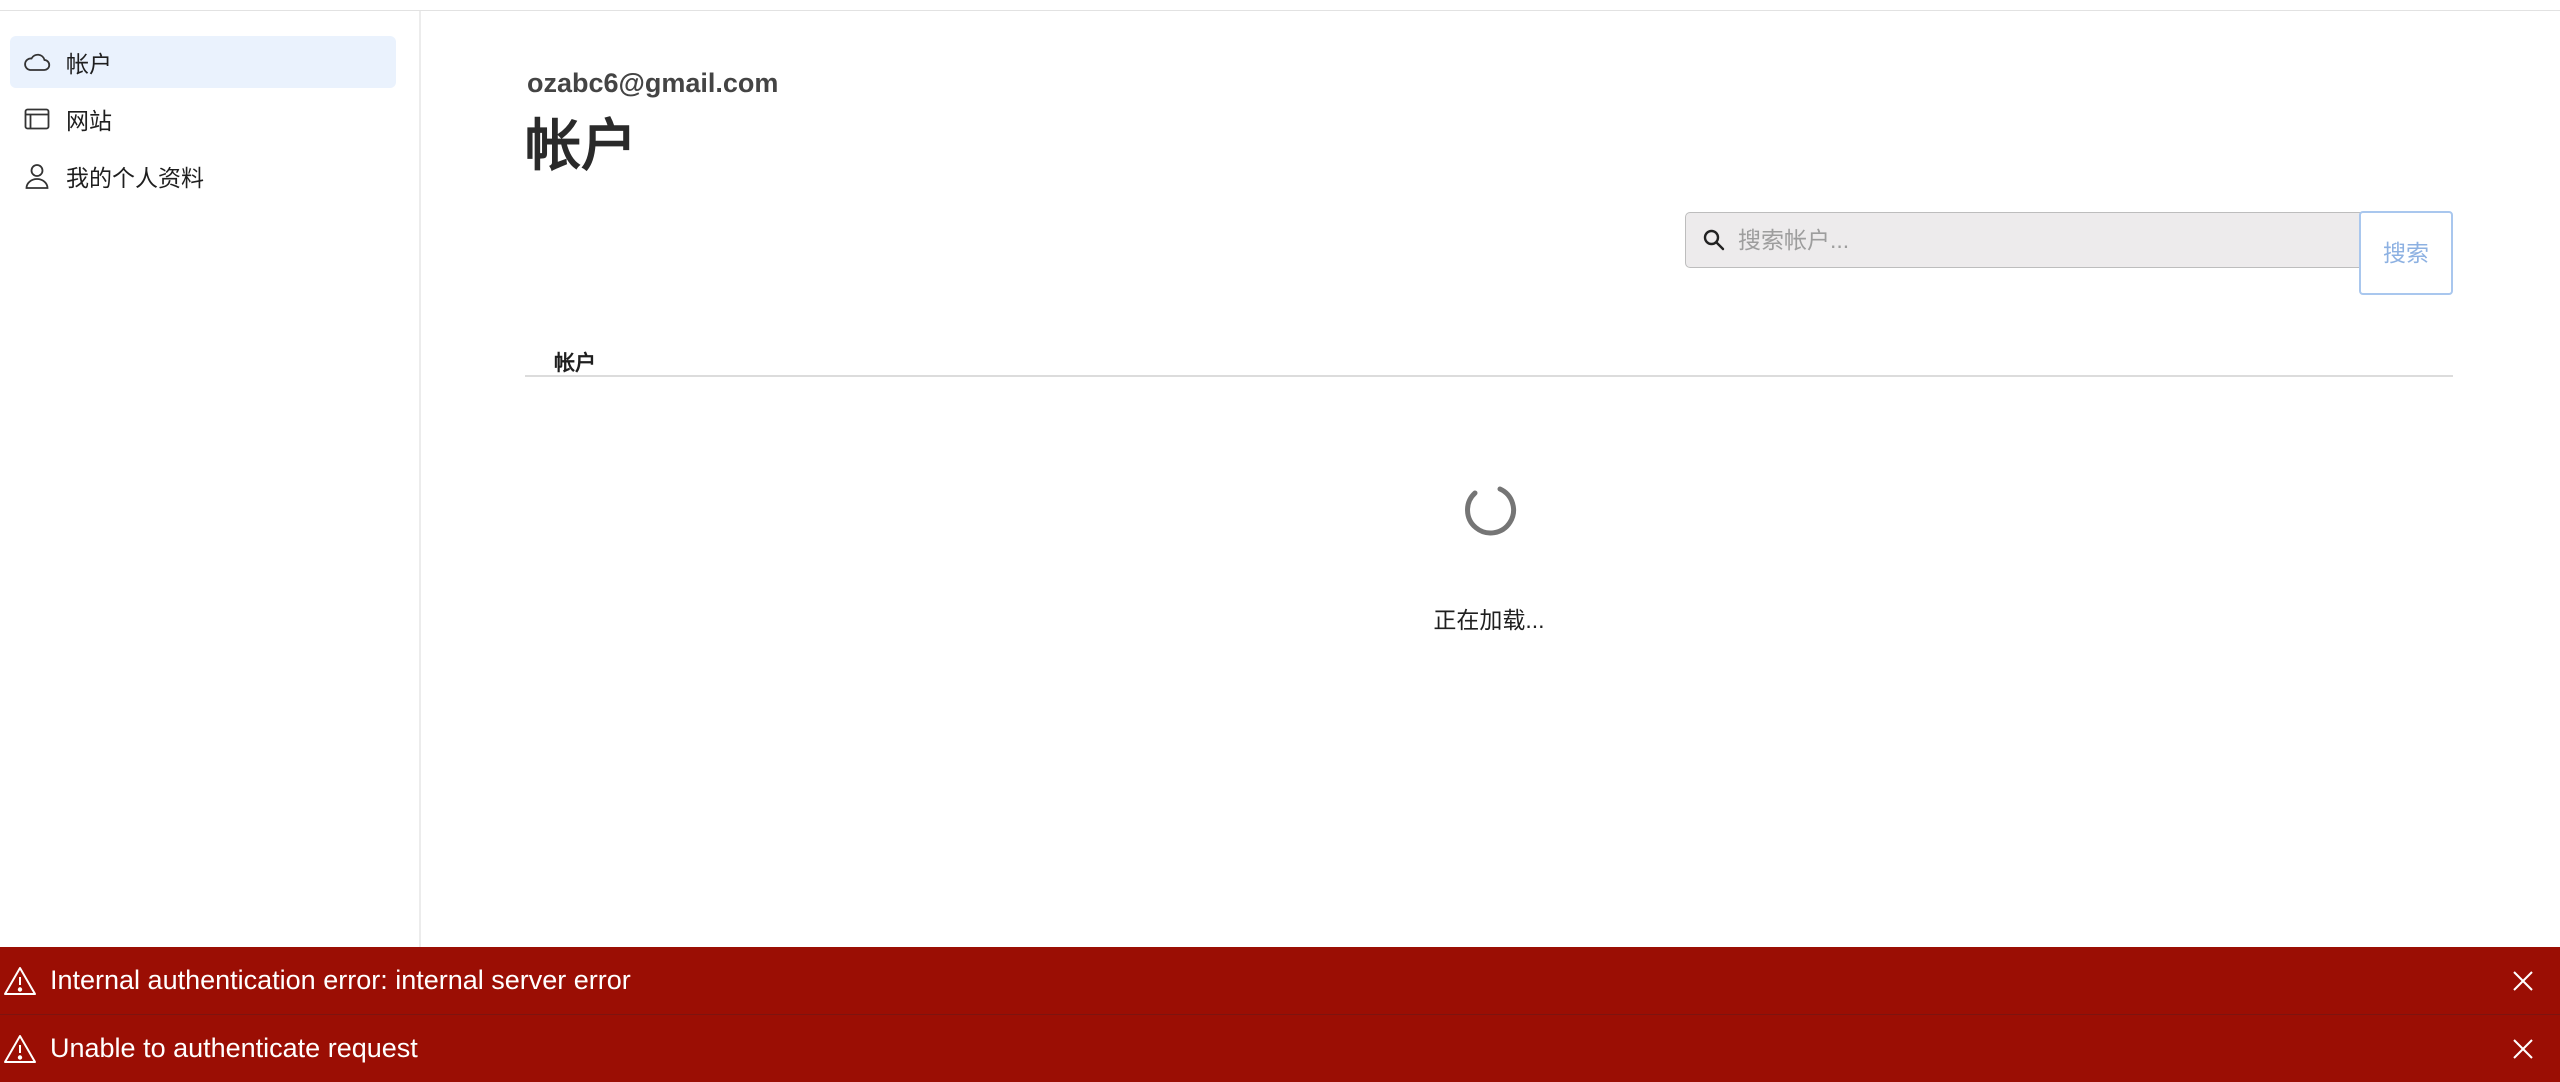 This screenshot has height=1082, width=2560. What do you see at coordinates (581, 145) in the screenshot?
I see `page-title: 帐户` at bounding box center [581, 145].